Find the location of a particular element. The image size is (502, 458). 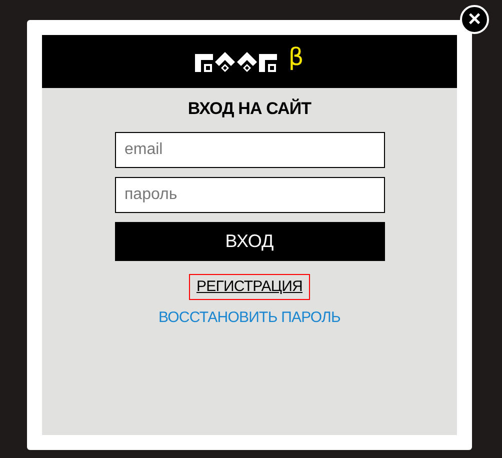

email-field: email is located at coordinates (249, 150).